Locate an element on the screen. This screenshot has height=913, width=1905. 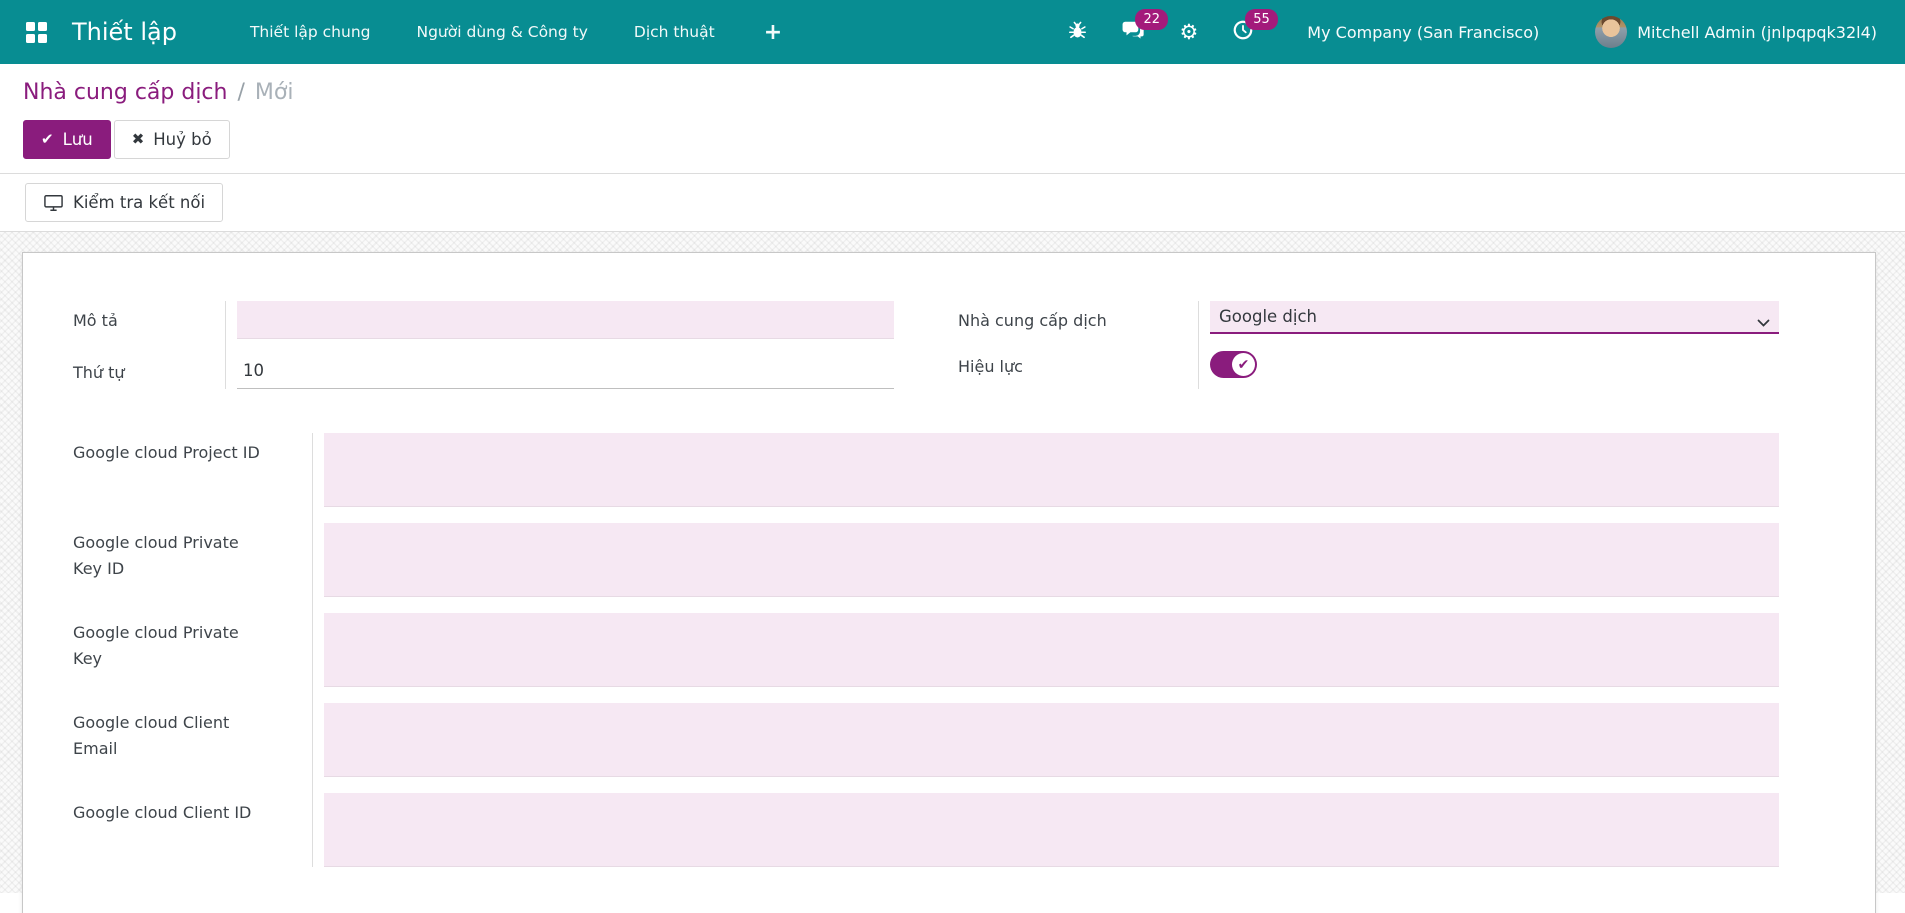
field-row-description: Mô tả is located at coordinates (483, 320).